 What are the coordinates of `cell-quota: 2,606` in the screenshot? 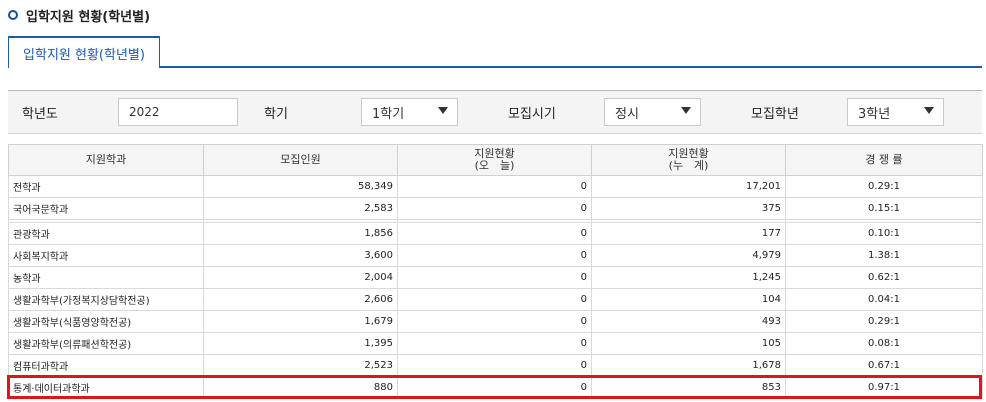 It's located at (300, 299).